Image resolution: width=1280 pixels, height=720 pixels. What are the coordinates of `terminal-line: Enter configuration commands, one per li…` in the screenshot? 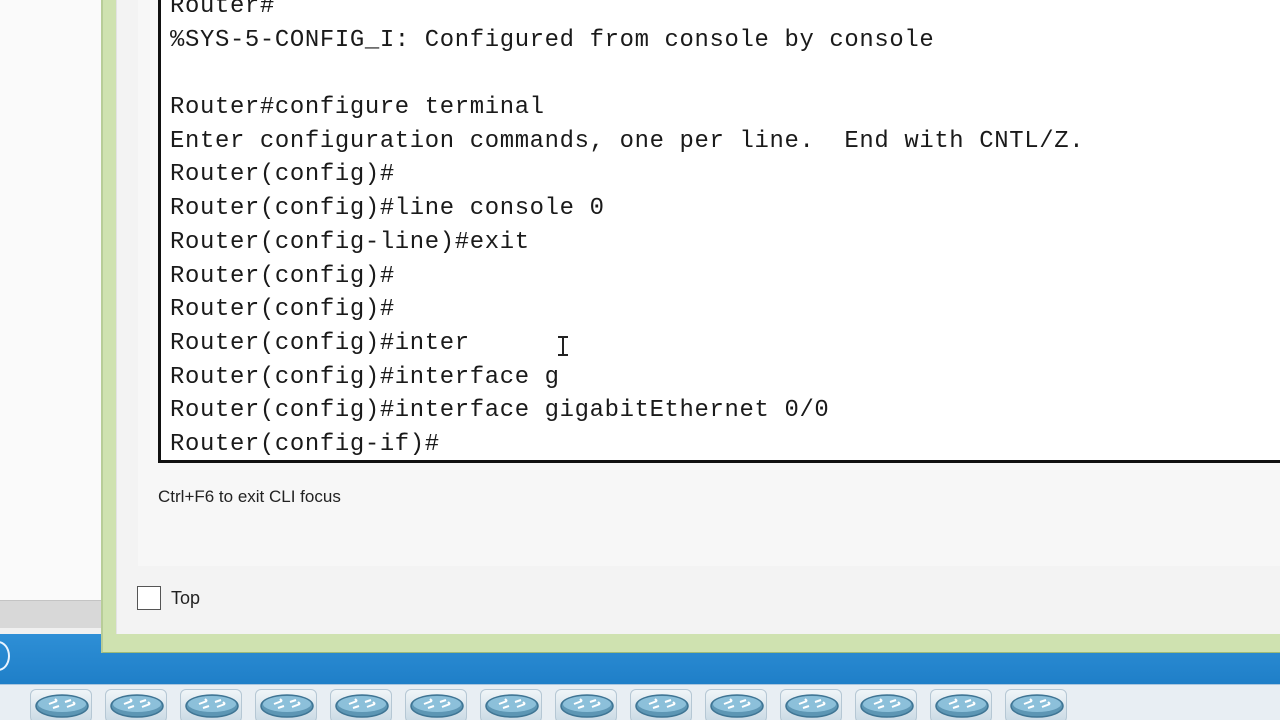 It's located at (627, 141).